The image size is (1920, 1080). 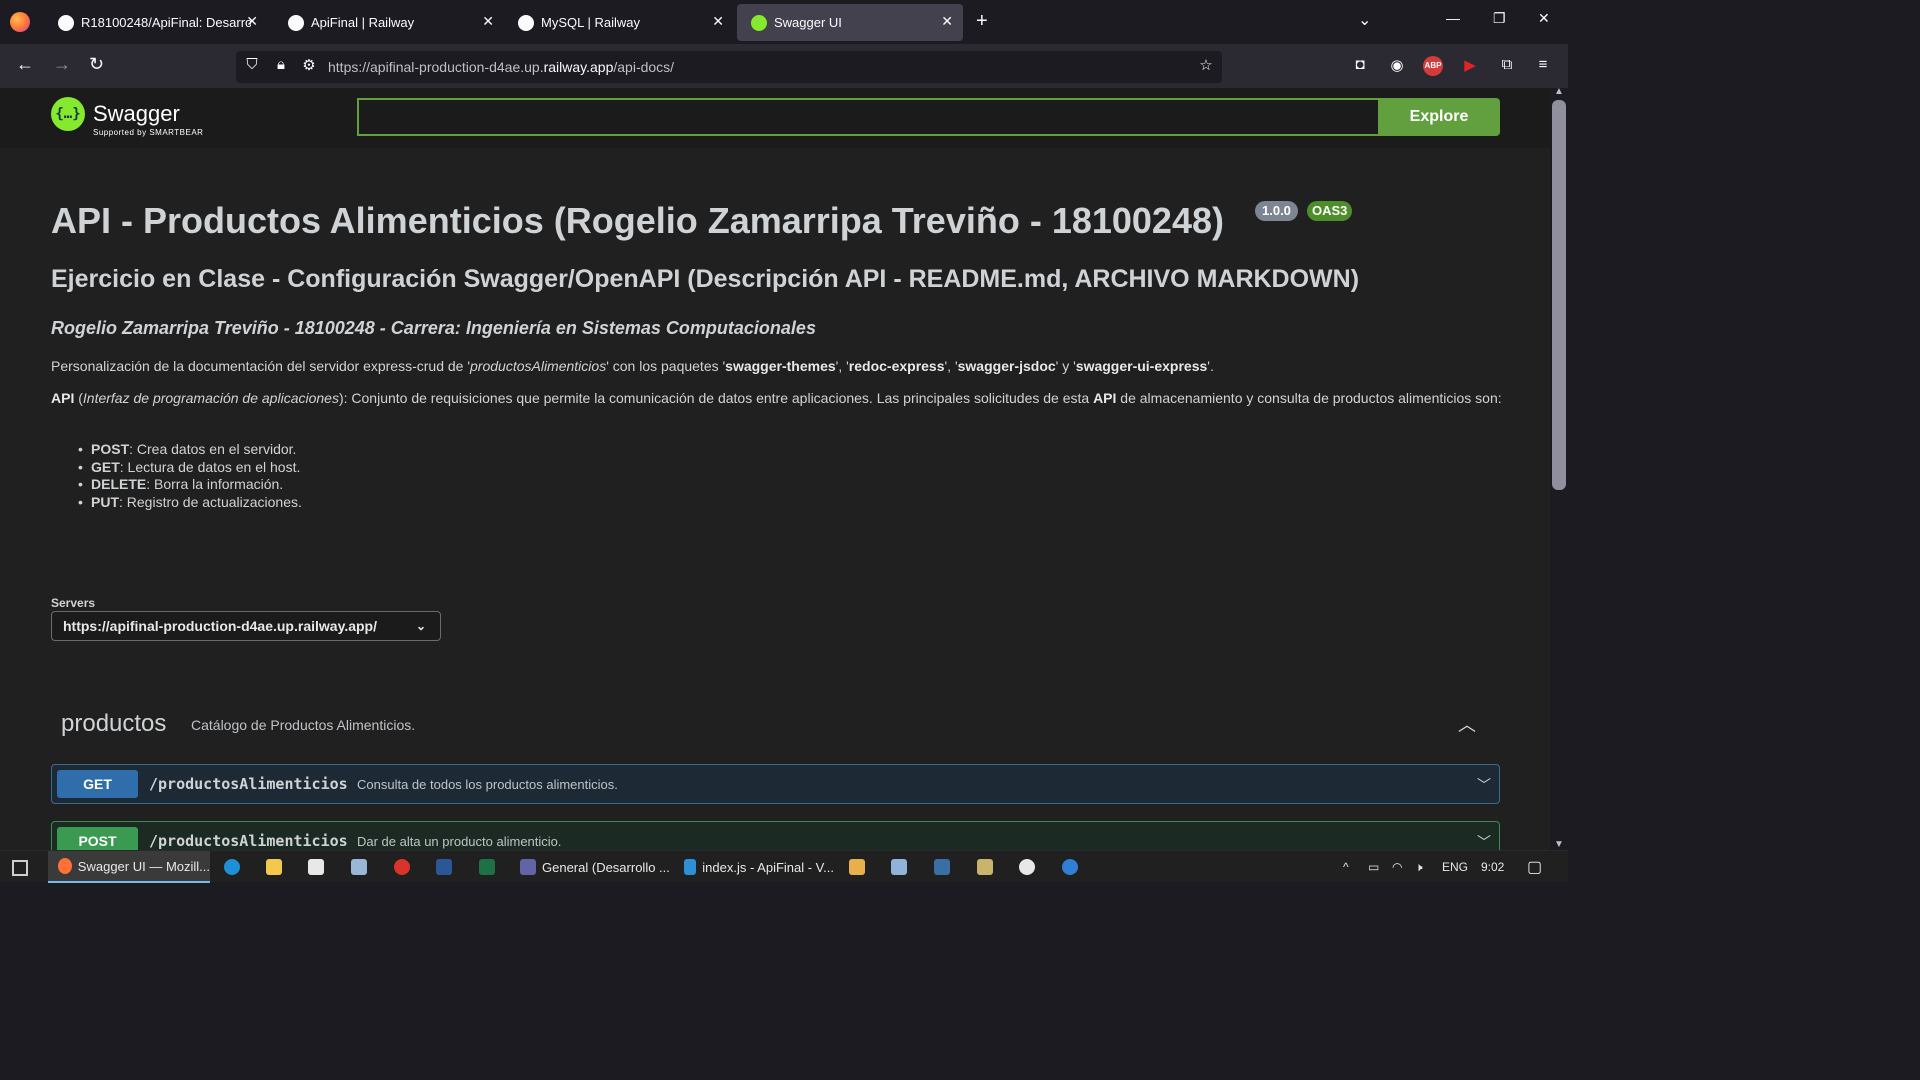 What do you see at coordinates (1559, 844) in the screenshot?
I see `scroll-down-icon: ▼` at bounding box center [1559, 844].